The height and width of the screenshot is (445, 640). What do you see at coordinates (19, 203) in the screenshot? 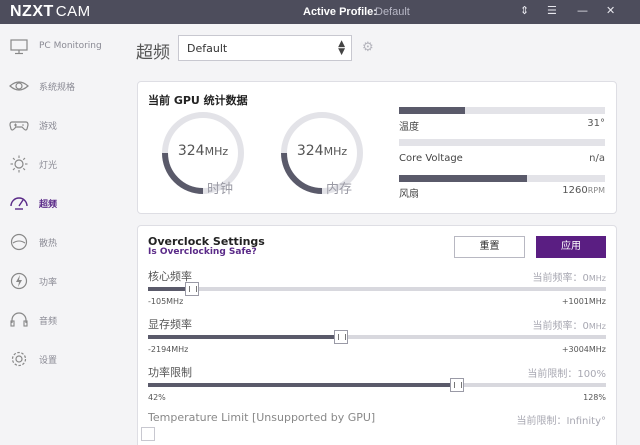
I see `speedometer-icon` at bounding box center [19, 203].